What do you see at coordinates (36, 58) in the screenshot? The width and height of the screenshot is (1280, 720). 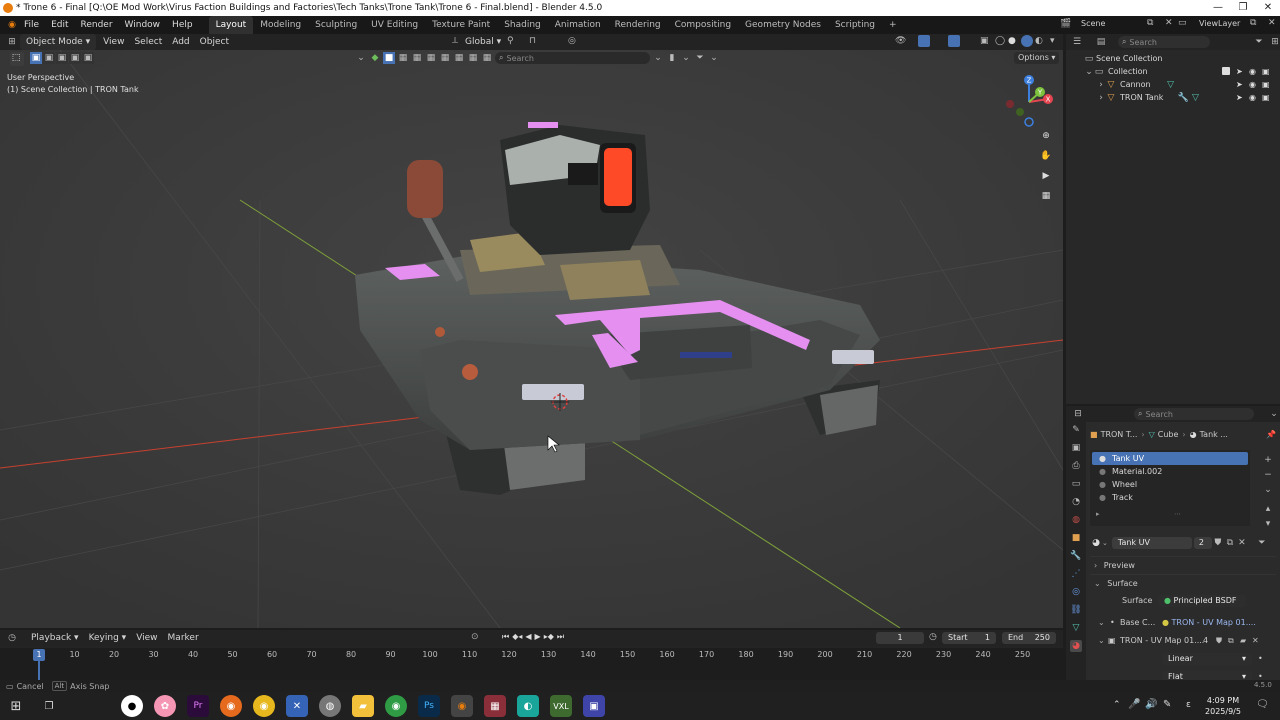 I see `select-new-icon: ▣` at bounding box center [36, 58].